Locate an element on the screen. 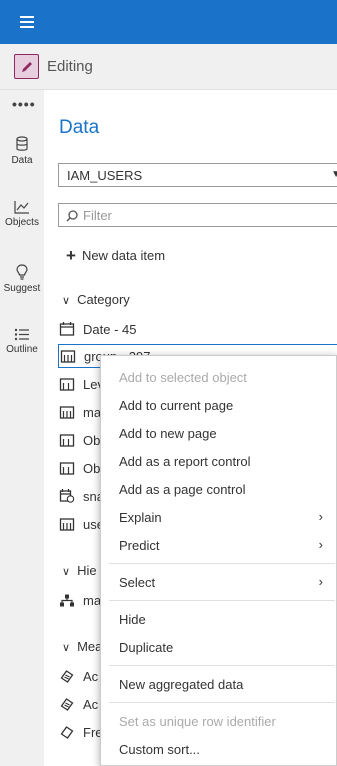 This screenshot has height=766, width=337. hierarchy-section-header: ∨ Hie is located at coordinates (79, 570).